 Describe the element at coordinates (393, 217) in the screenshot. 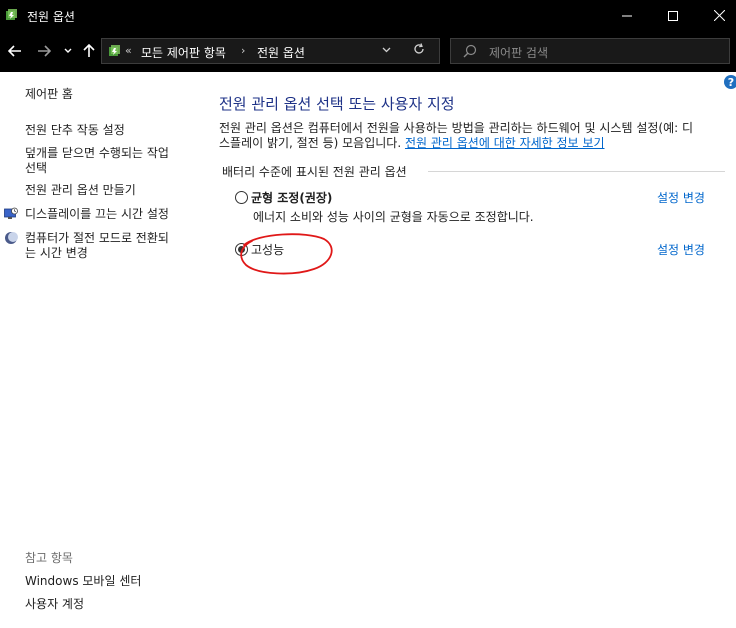

I see `plan-balanced-description: 에너지 소비와 성능 사이의 균형을 자동으로 조정합니다.` at that location.